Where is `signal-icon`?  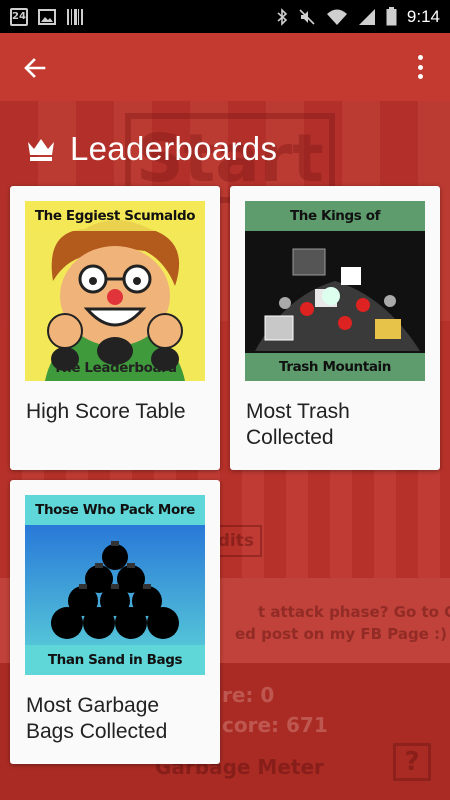
signal-icon is located at coordinates (366, 16).